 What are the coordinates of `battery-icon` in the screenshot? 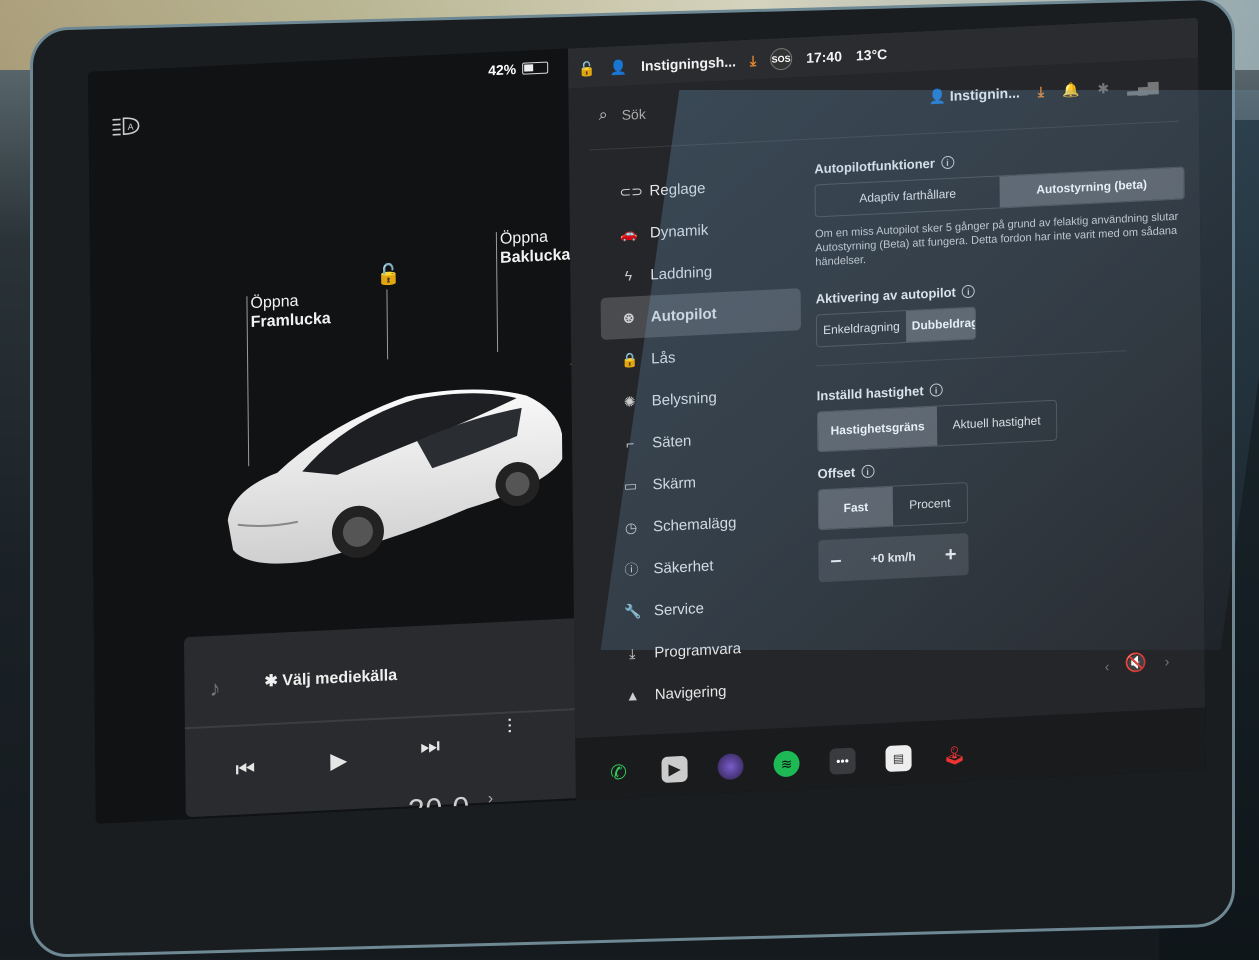 It's located at (535, 68).